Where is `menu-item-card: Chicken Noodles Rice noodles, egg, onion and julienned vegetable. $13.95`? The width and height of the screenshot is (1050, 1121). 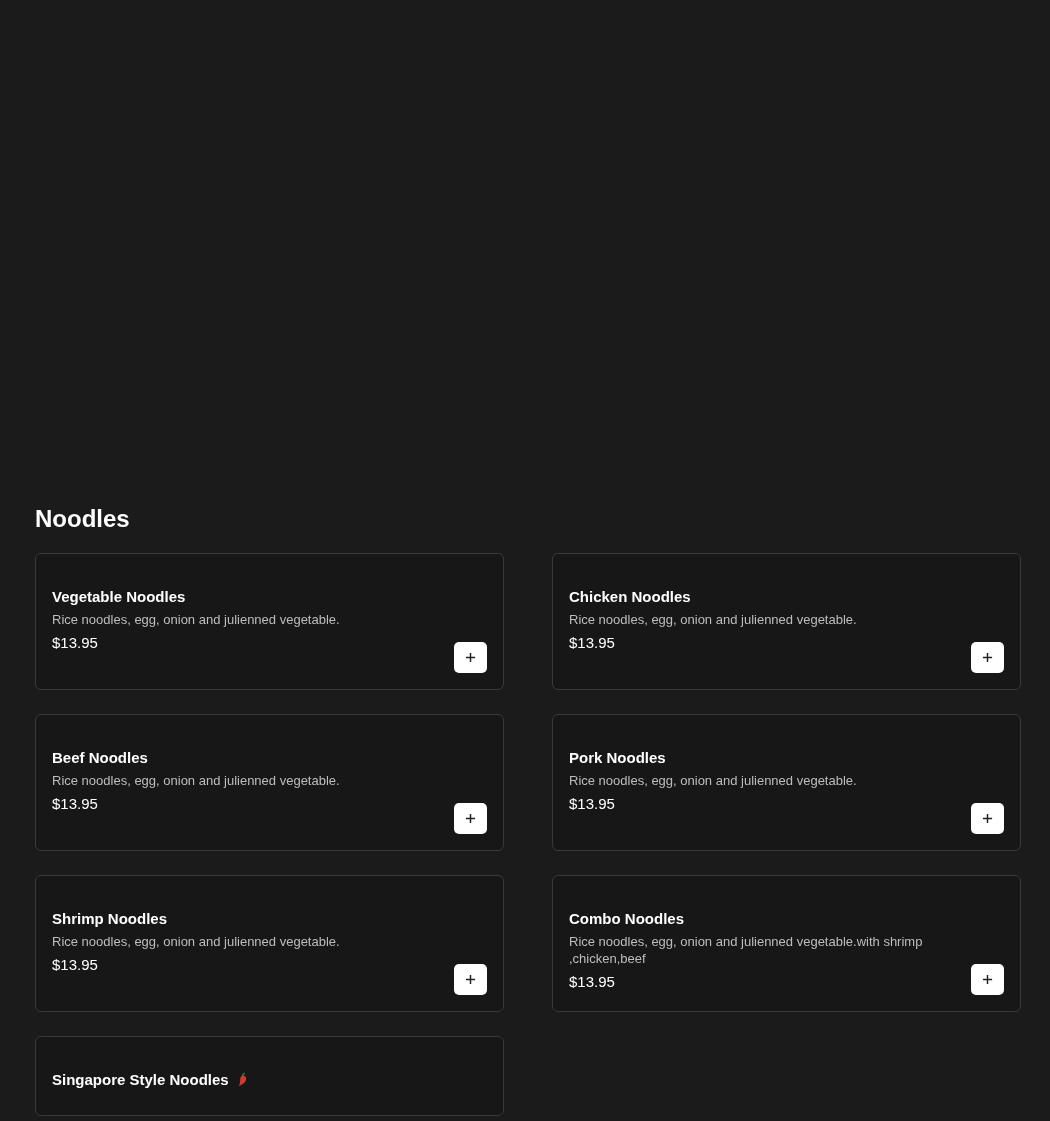 menu-item-card: Chicken Noodles Rice noodles, egg, onion and julienned vegetable. $13.95 is located at coordinates (786, 621).